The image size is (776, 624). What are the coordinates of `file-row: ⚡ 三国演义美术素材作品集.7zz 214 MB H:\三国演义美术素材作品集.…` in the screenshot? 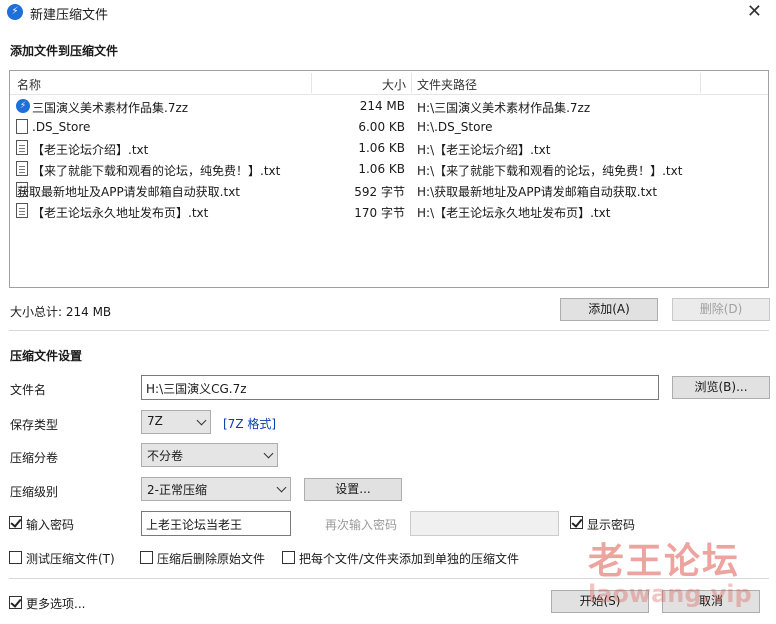 It's located at (389, 106).